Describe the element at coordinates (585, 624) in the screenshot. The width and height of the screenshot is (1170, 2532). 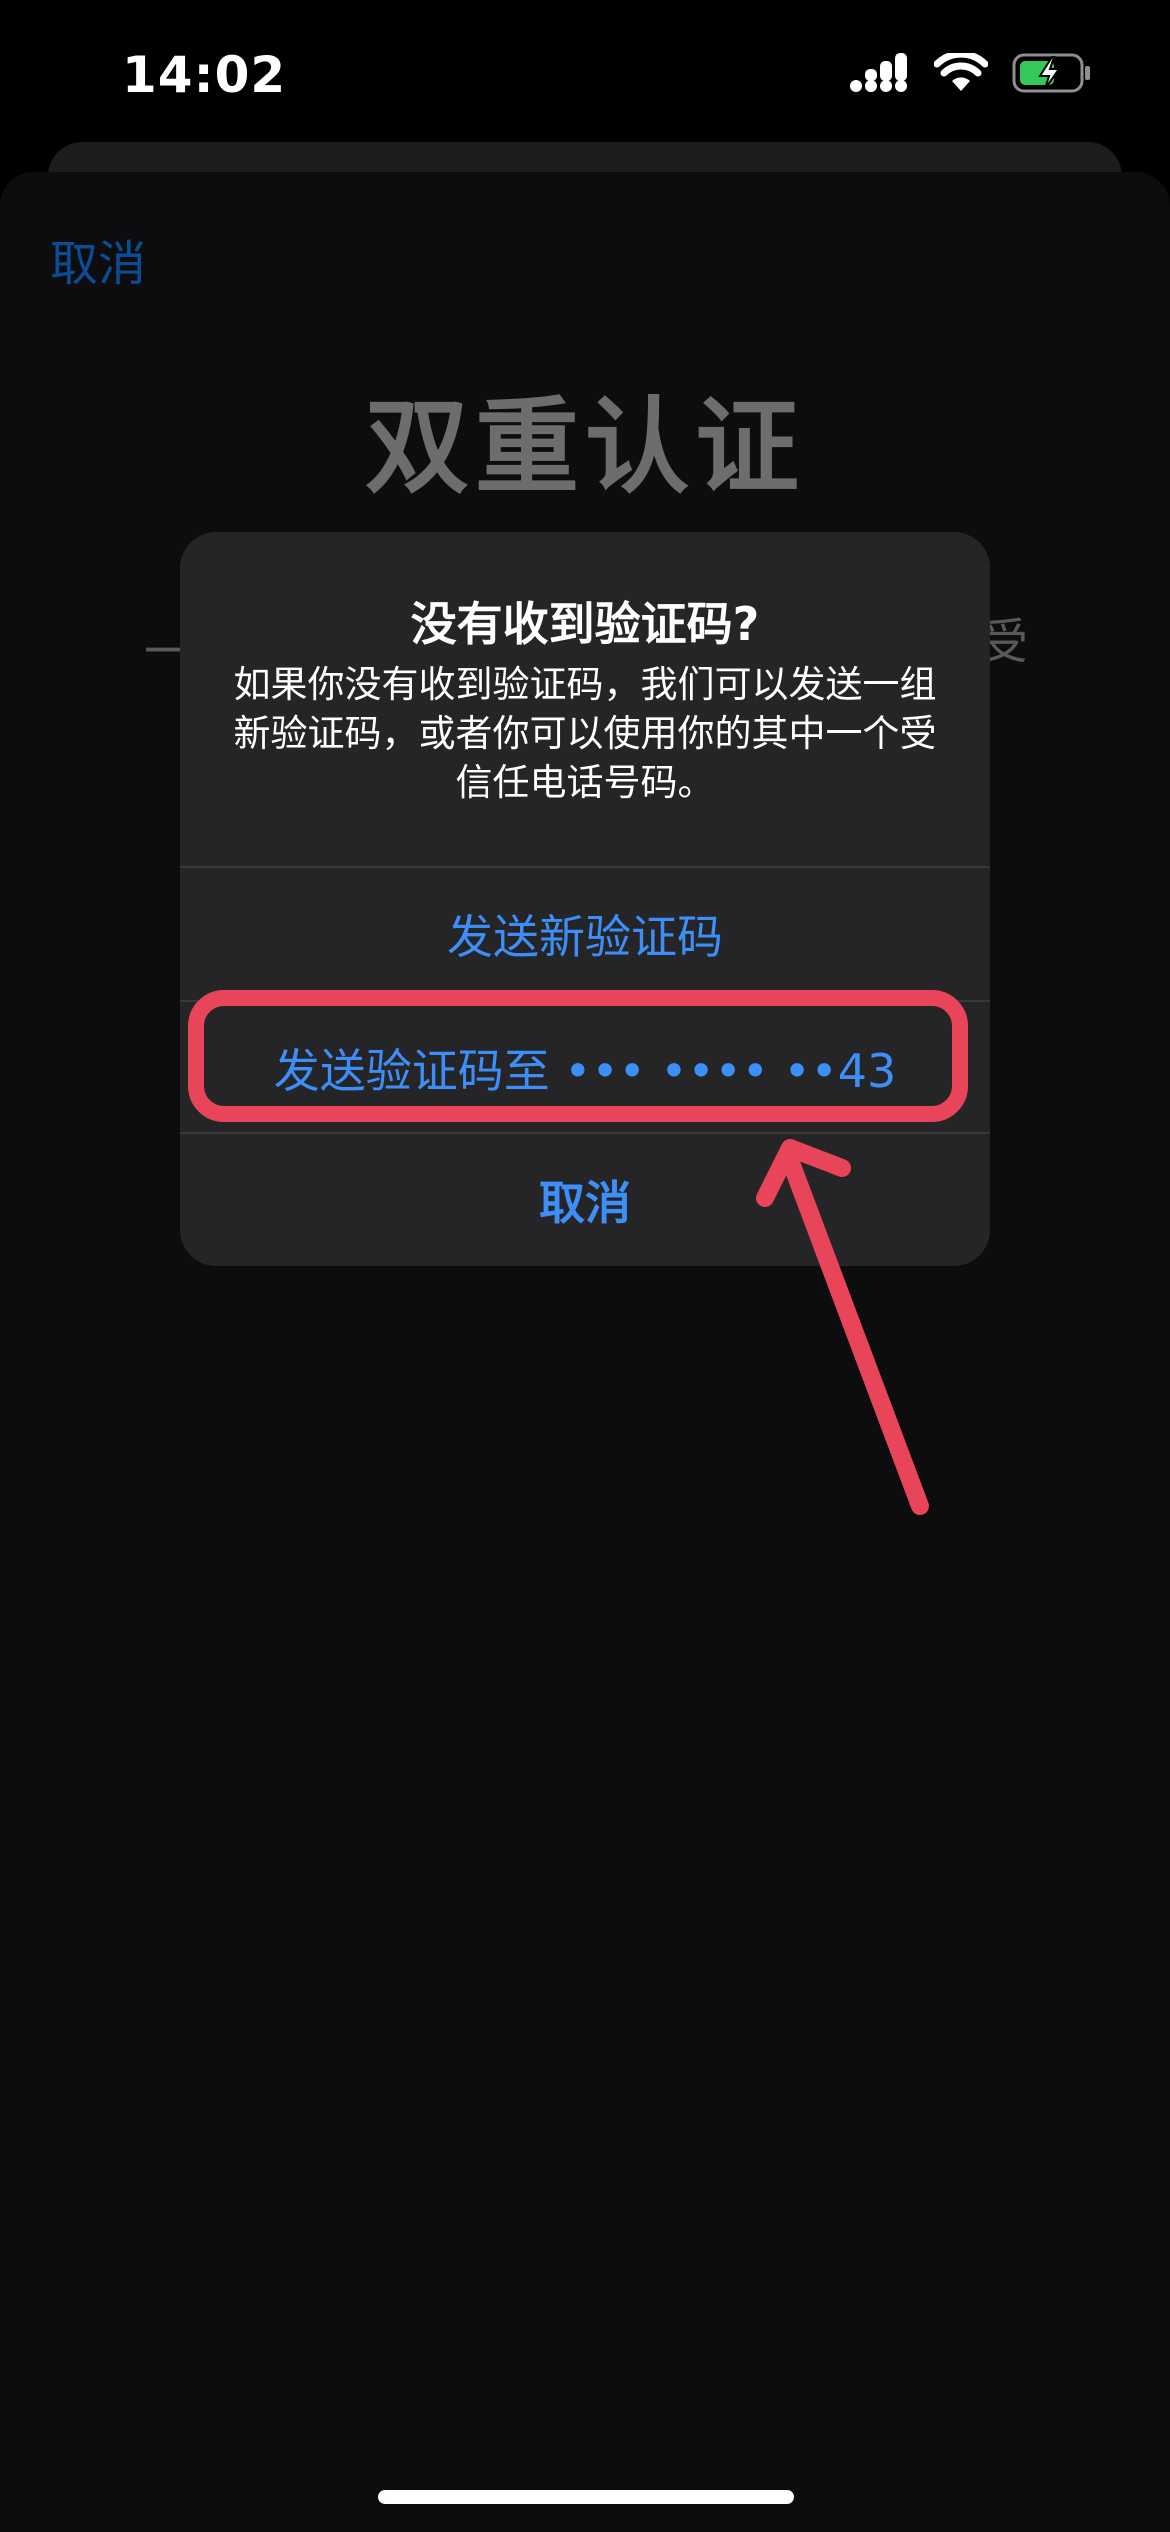
I see `alert-title: 没有收到验证码?` at that location.